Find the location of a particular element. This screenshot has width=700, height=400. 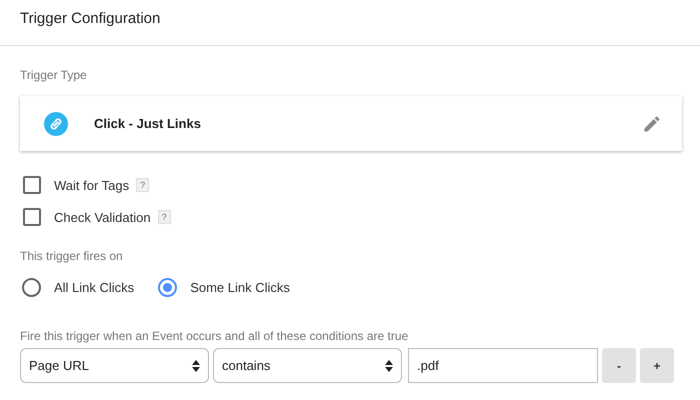

radio-label: Some Link Clicks is located at coordinates (240, 287).